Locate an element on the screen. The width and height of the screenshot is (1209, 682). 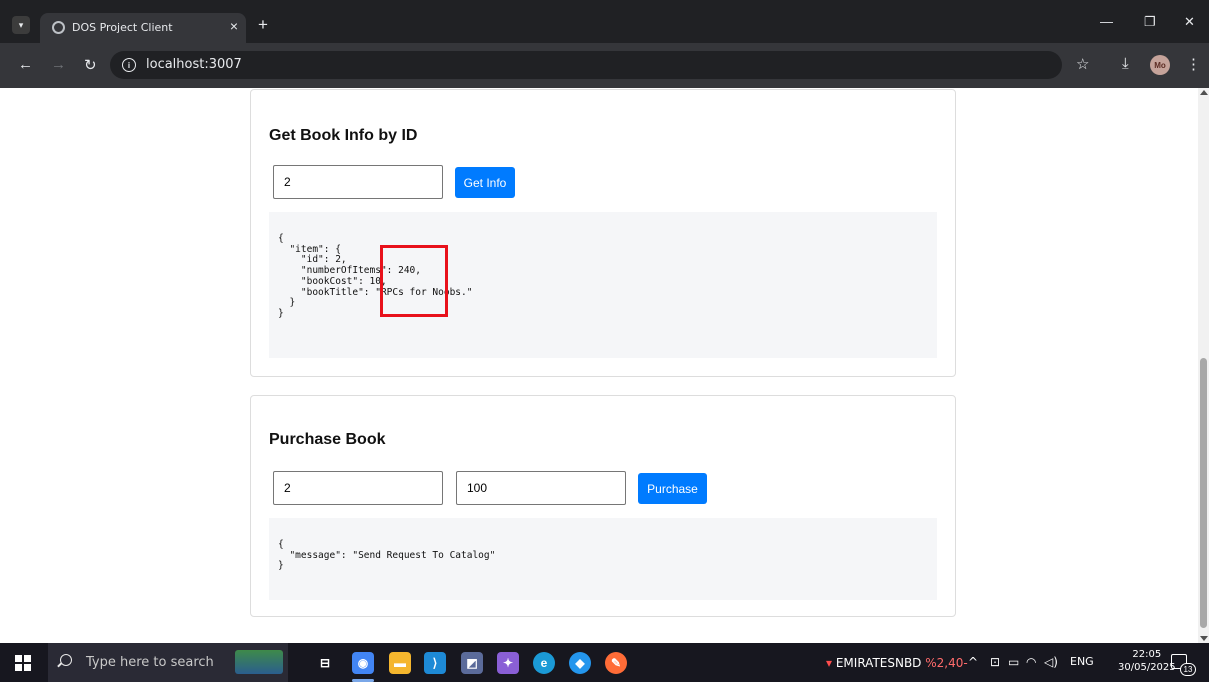
battery-icon: ▭ is located at coordinates (1013, 662).